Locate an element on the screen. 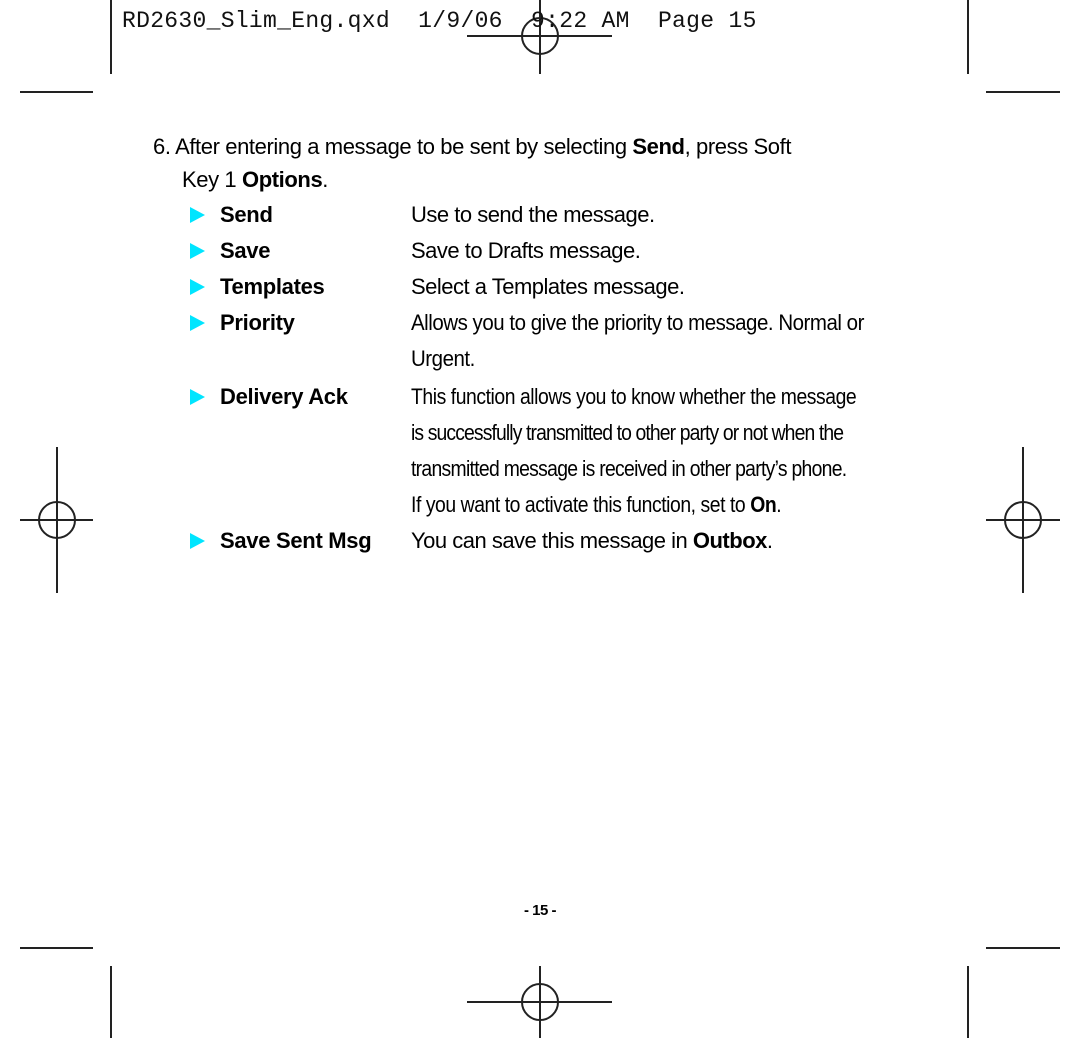 This screenshot has width=1080, height=1038. options-term: Options is located at coordinates (282, 179).